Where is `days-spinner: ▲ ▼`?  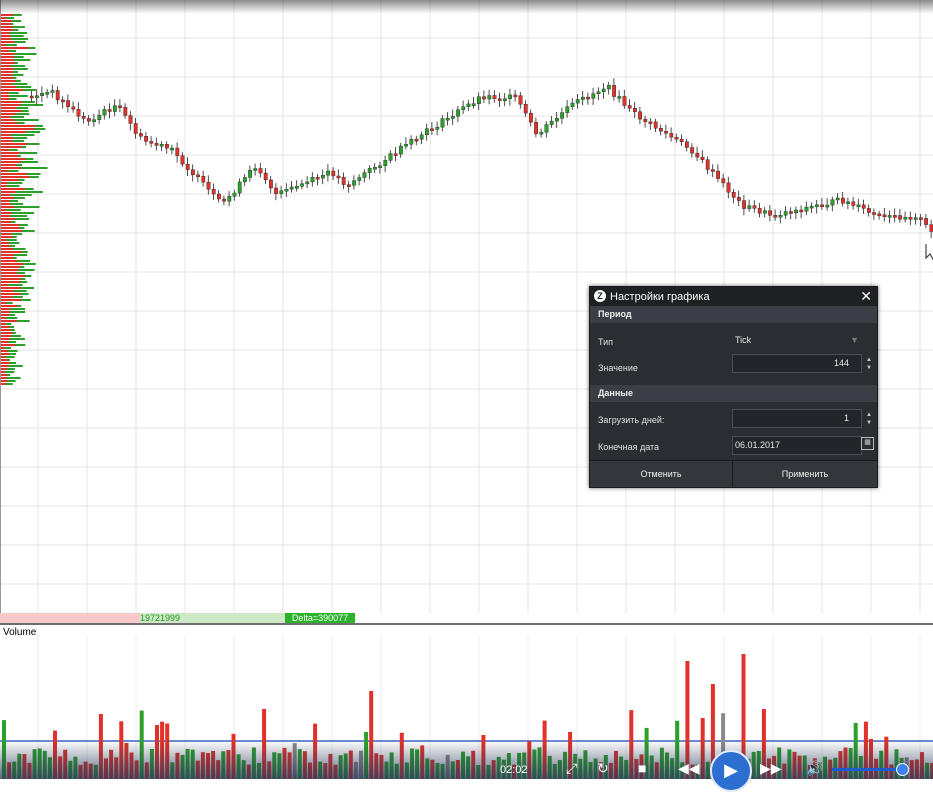 days-spinner: ▲ ▼ is located at coordinates (869, 419).